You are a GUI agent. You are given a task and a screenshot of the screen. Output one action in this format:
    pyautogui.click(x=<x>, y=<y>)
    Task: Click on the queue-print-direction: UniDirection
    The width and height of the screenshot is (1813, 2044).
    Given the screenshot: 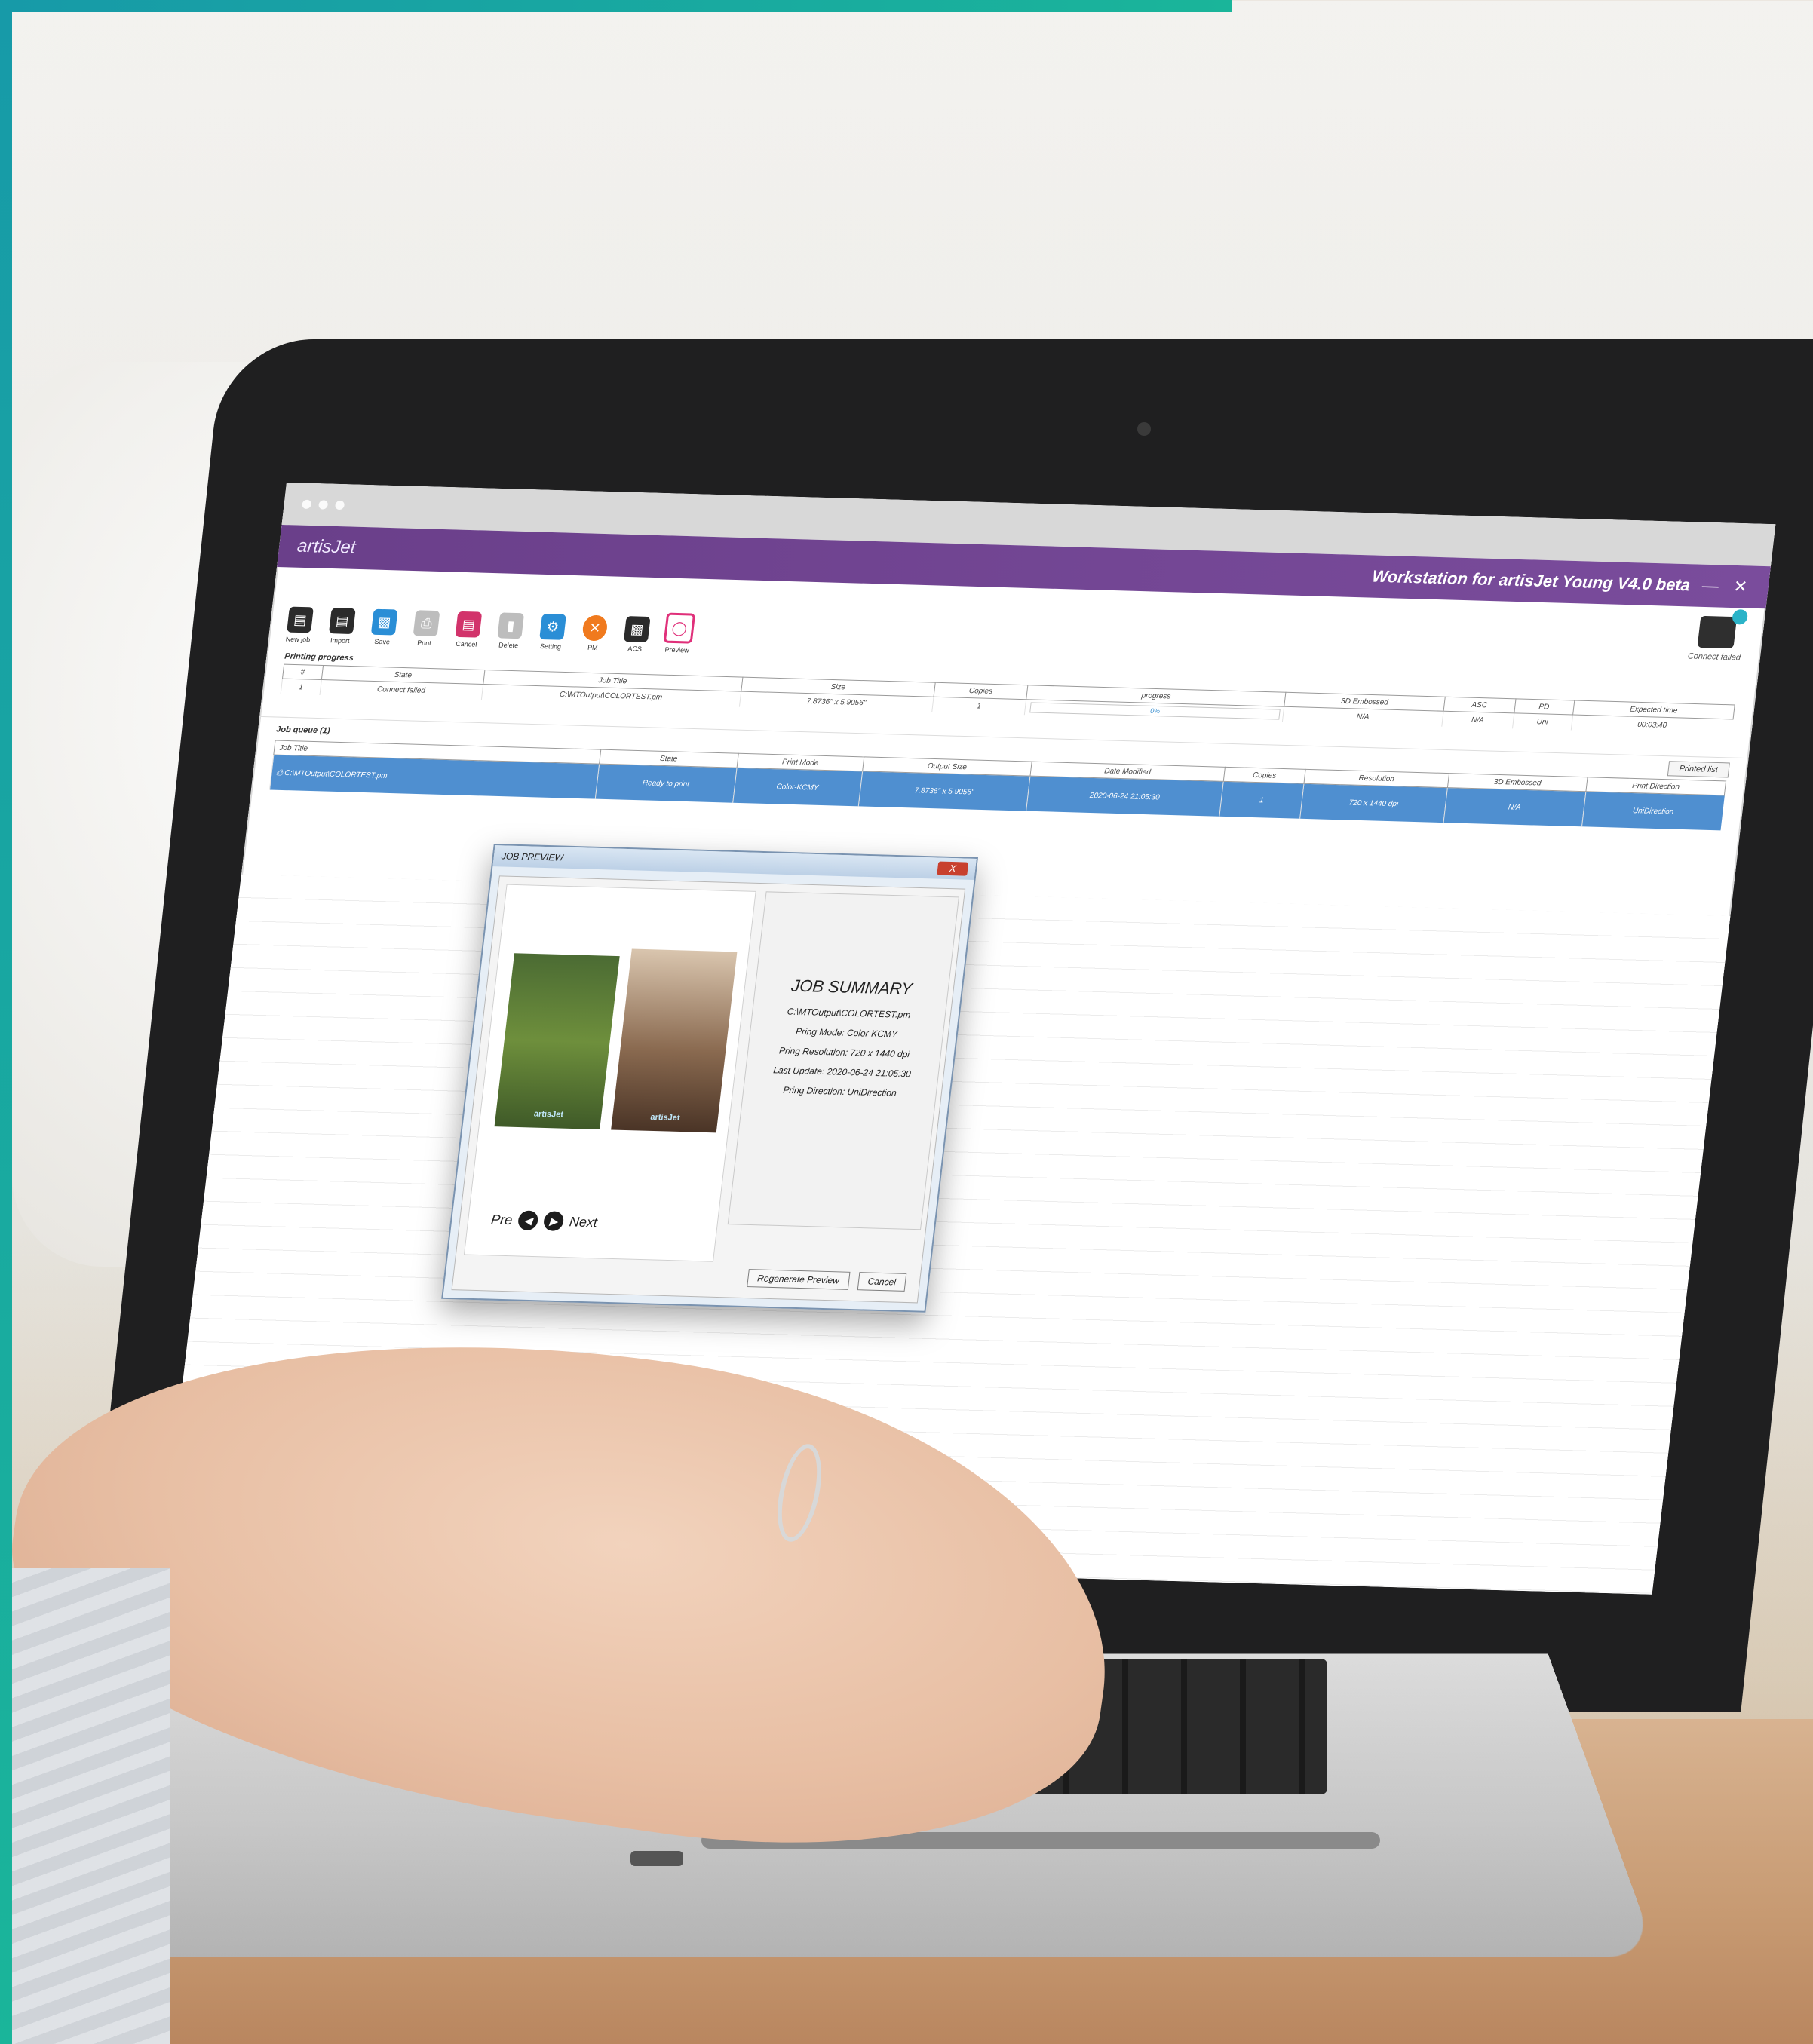 What is the action you would take?
    pyautogui.click(x=1653, y=811)
    